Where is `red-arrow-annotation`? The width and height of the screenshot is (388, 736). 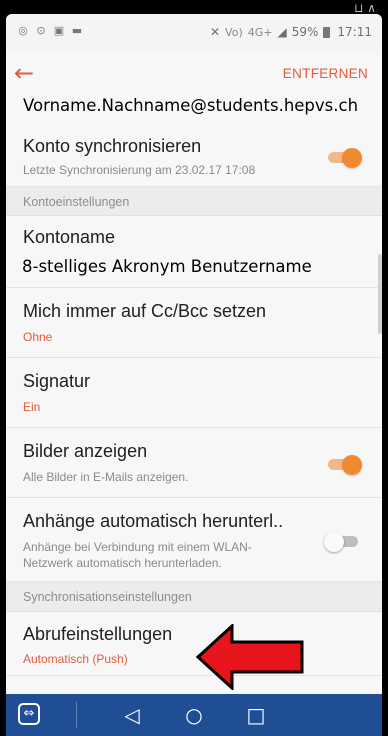
red-arrow-annotation is located at coordinates (250, 657).